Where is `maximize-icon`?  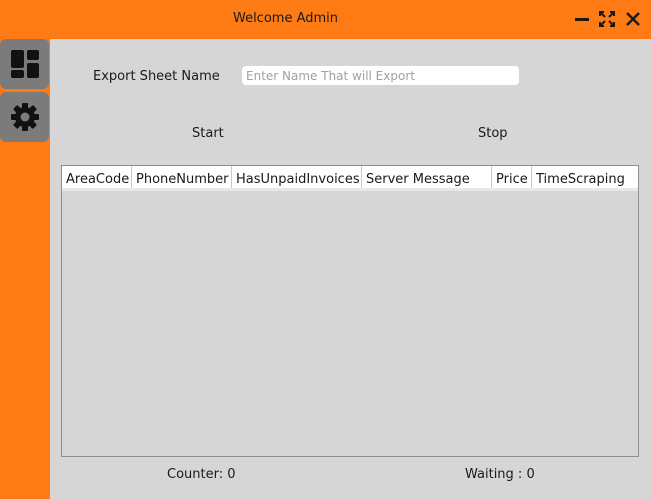
maximize-icon is located at coordinates (607, 19).